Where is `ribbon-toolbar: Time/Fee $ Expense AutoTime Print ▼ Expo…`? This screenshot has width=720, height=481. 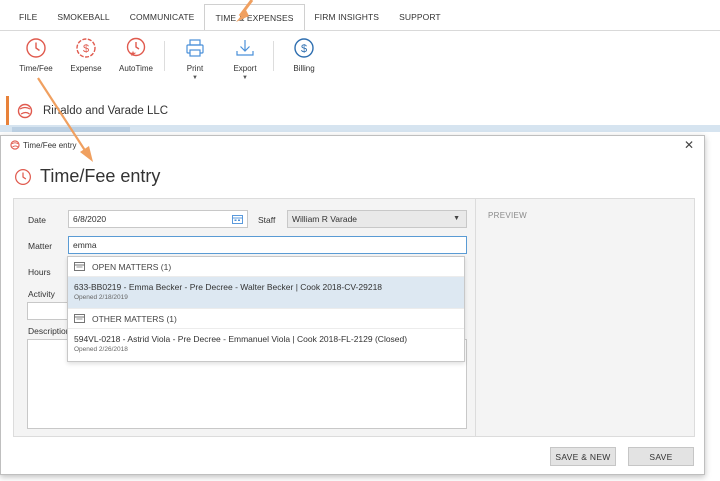
ribbon-toolbar: Time/Fee $ Expense AutoTime Print ▼ Expo… is located at coordinates (360, 62).